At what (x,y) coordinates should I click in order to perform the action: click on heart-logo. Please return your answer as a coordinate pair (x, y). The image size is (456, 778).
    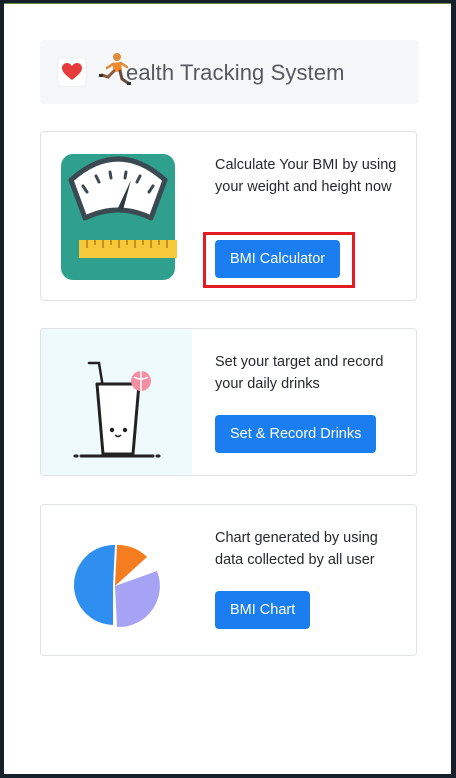
    Looking at the image, I should click on (72, 72).